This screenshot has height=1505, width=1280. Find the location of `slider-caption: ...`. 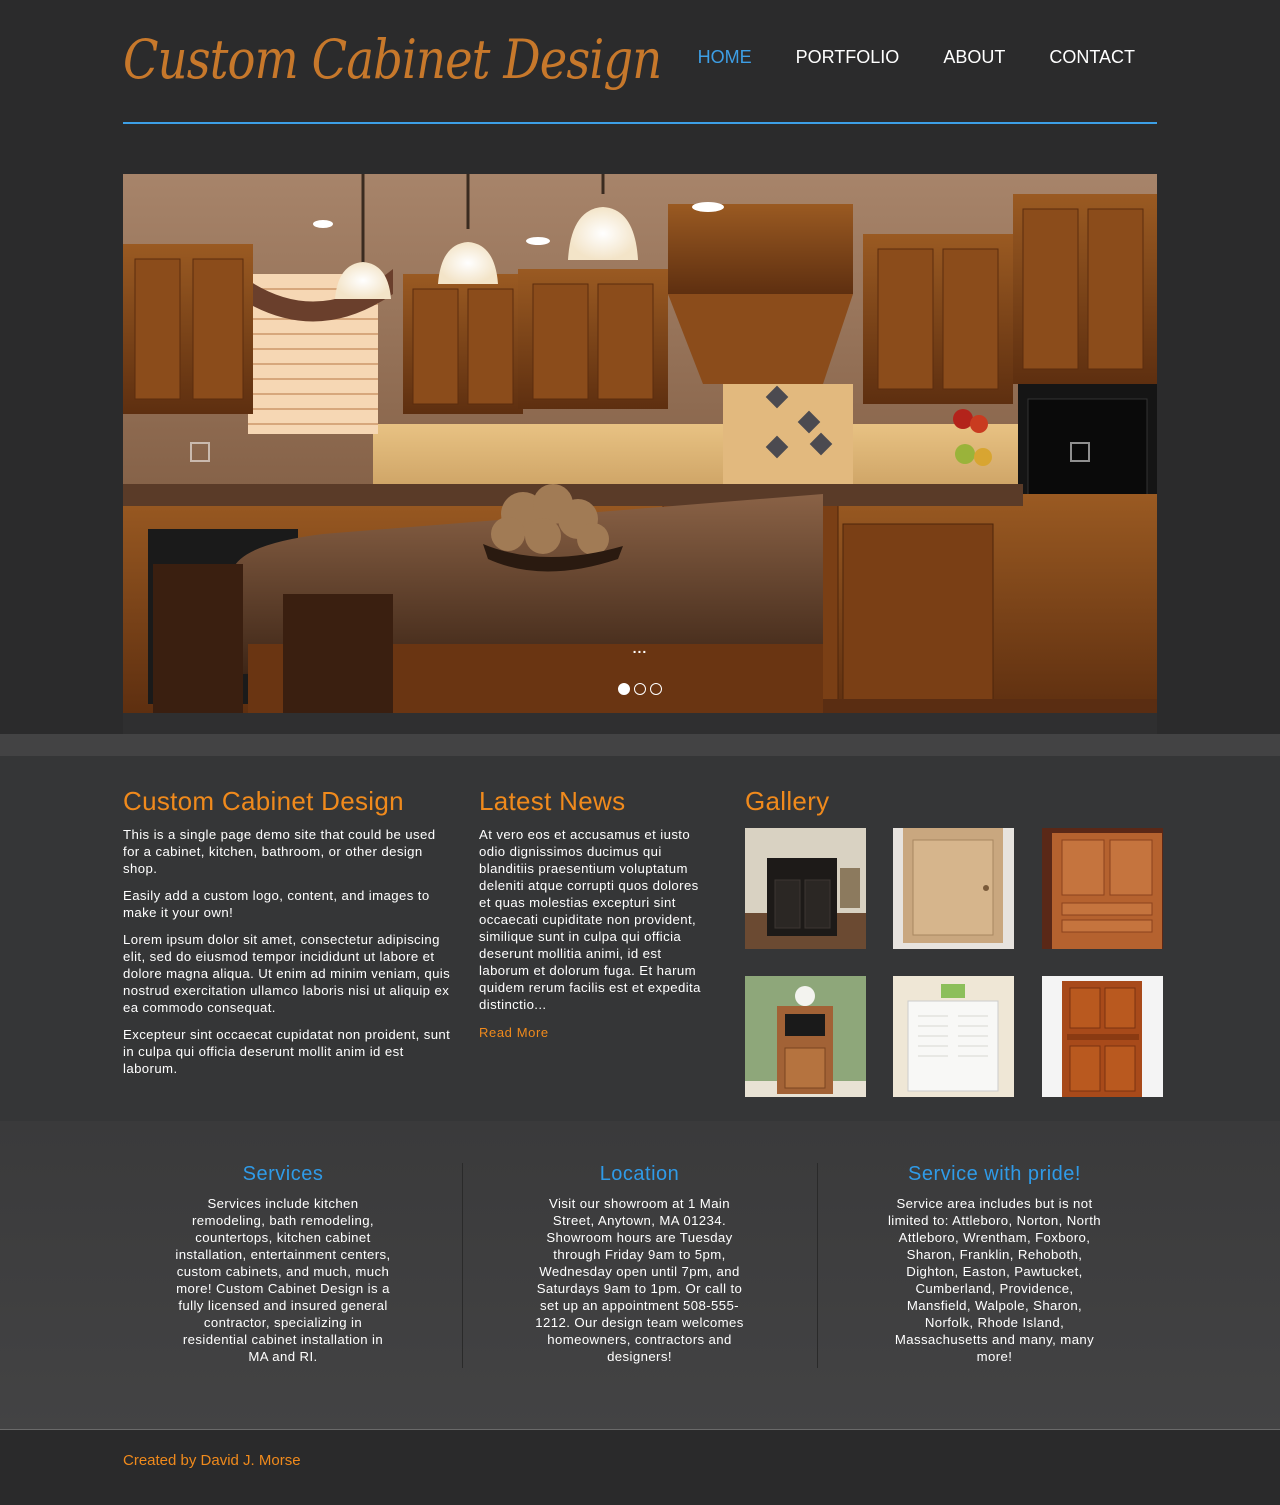

slider-caption: ... is located at coordinates (640, 648).